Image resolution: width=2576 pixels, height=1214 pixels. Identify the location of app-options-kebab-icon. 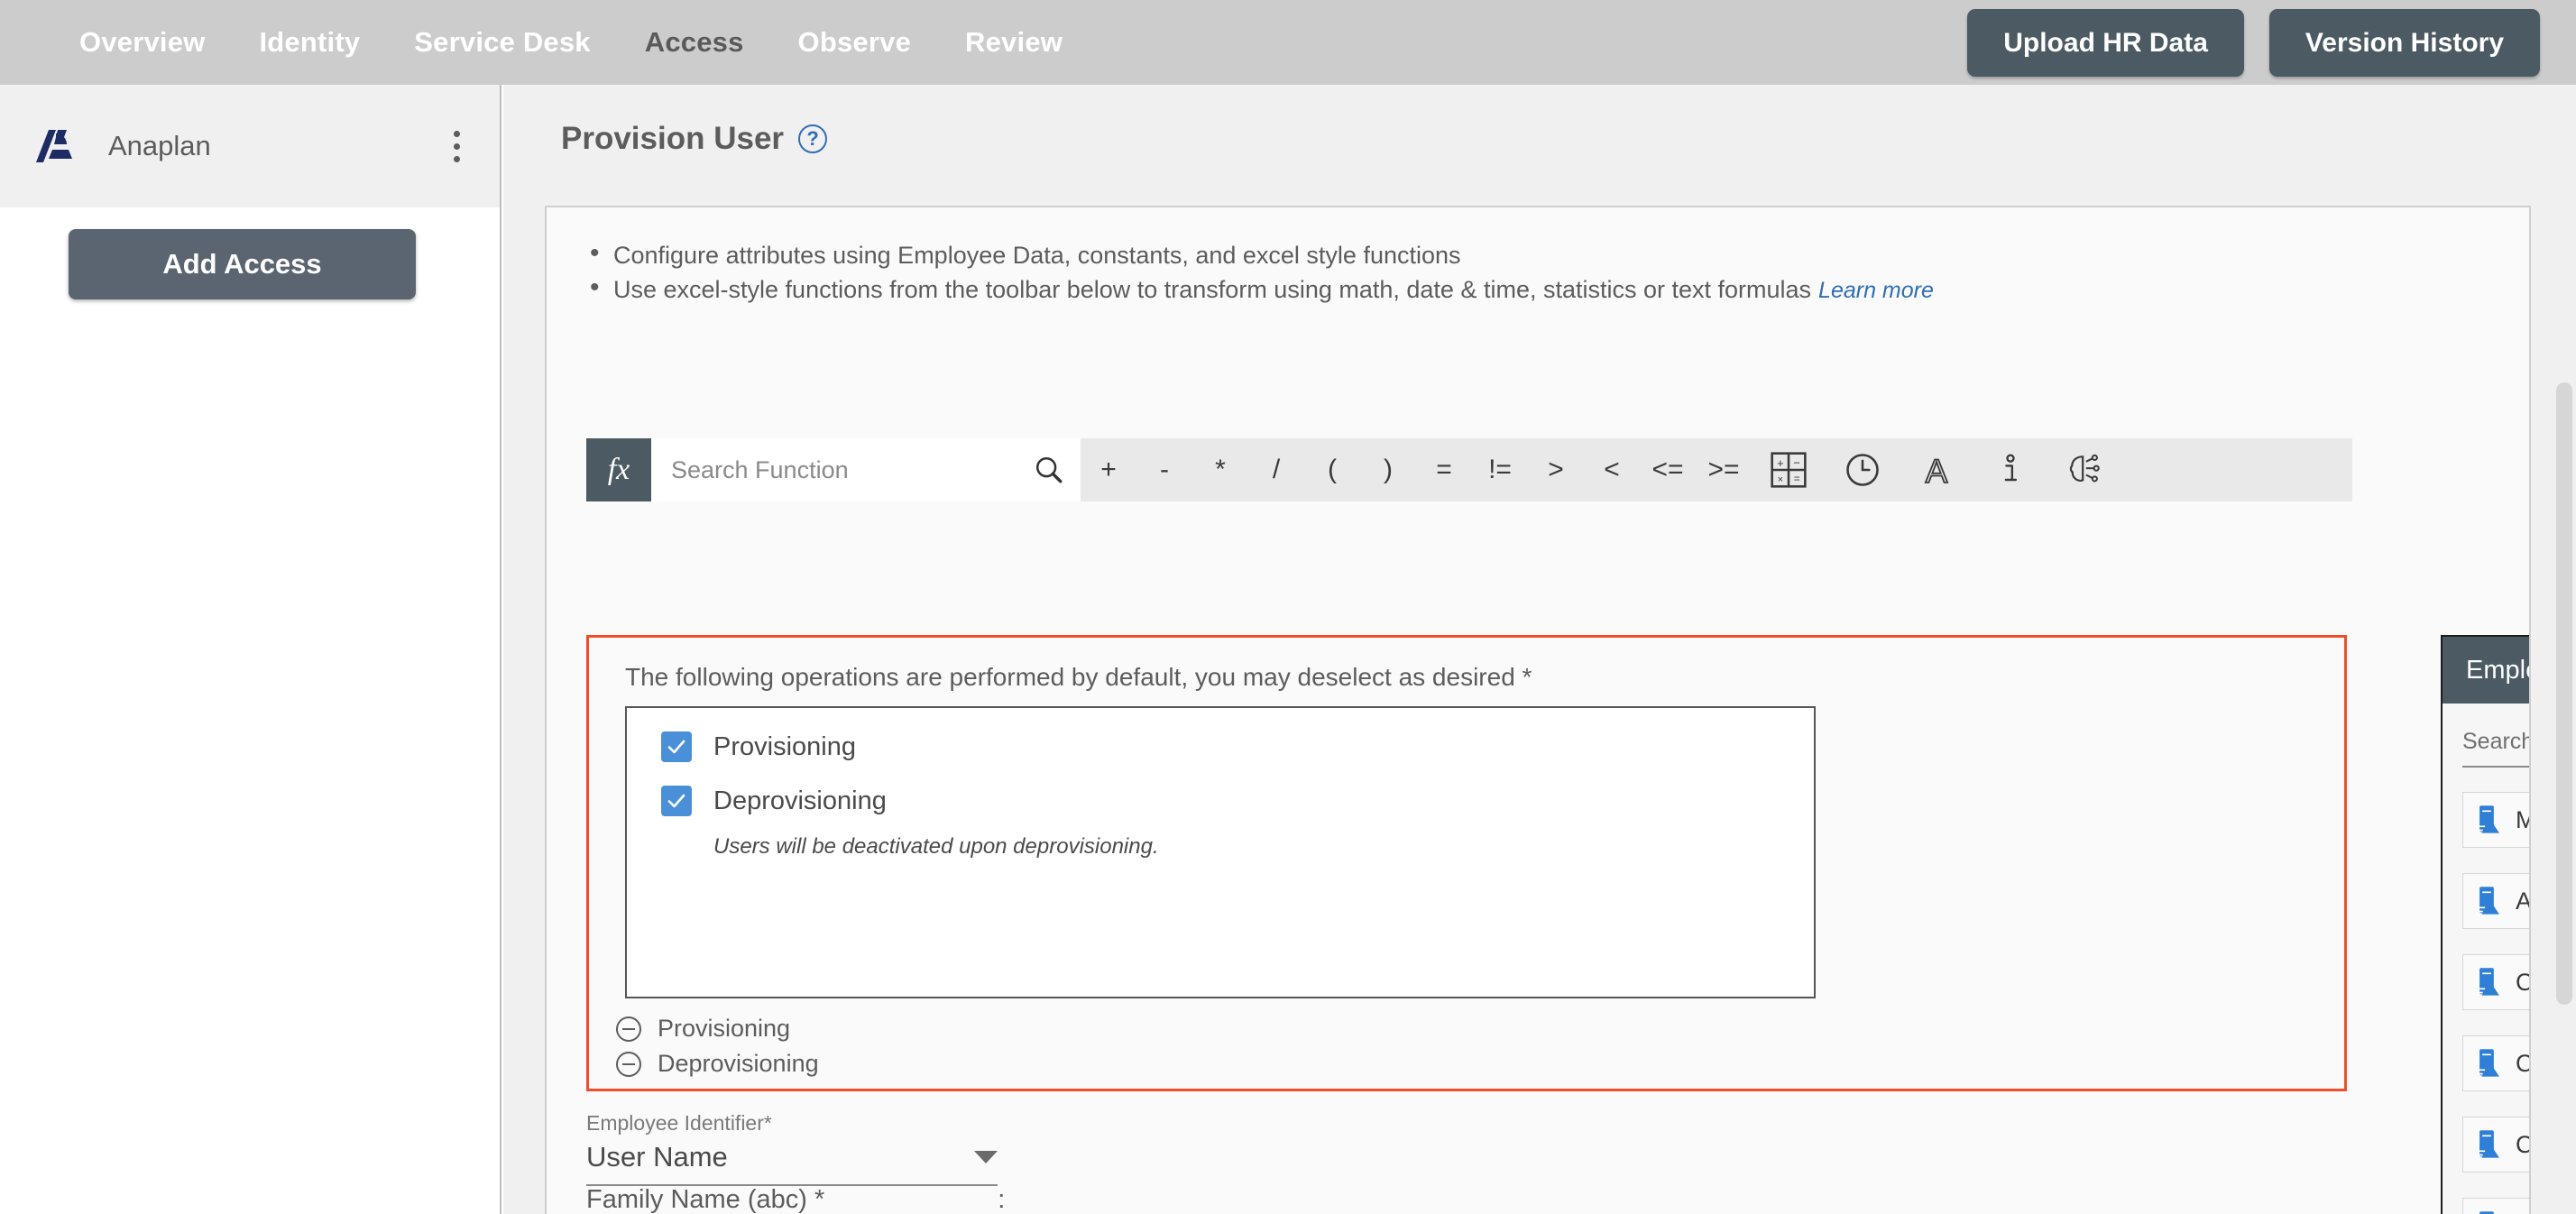
(456, 146).